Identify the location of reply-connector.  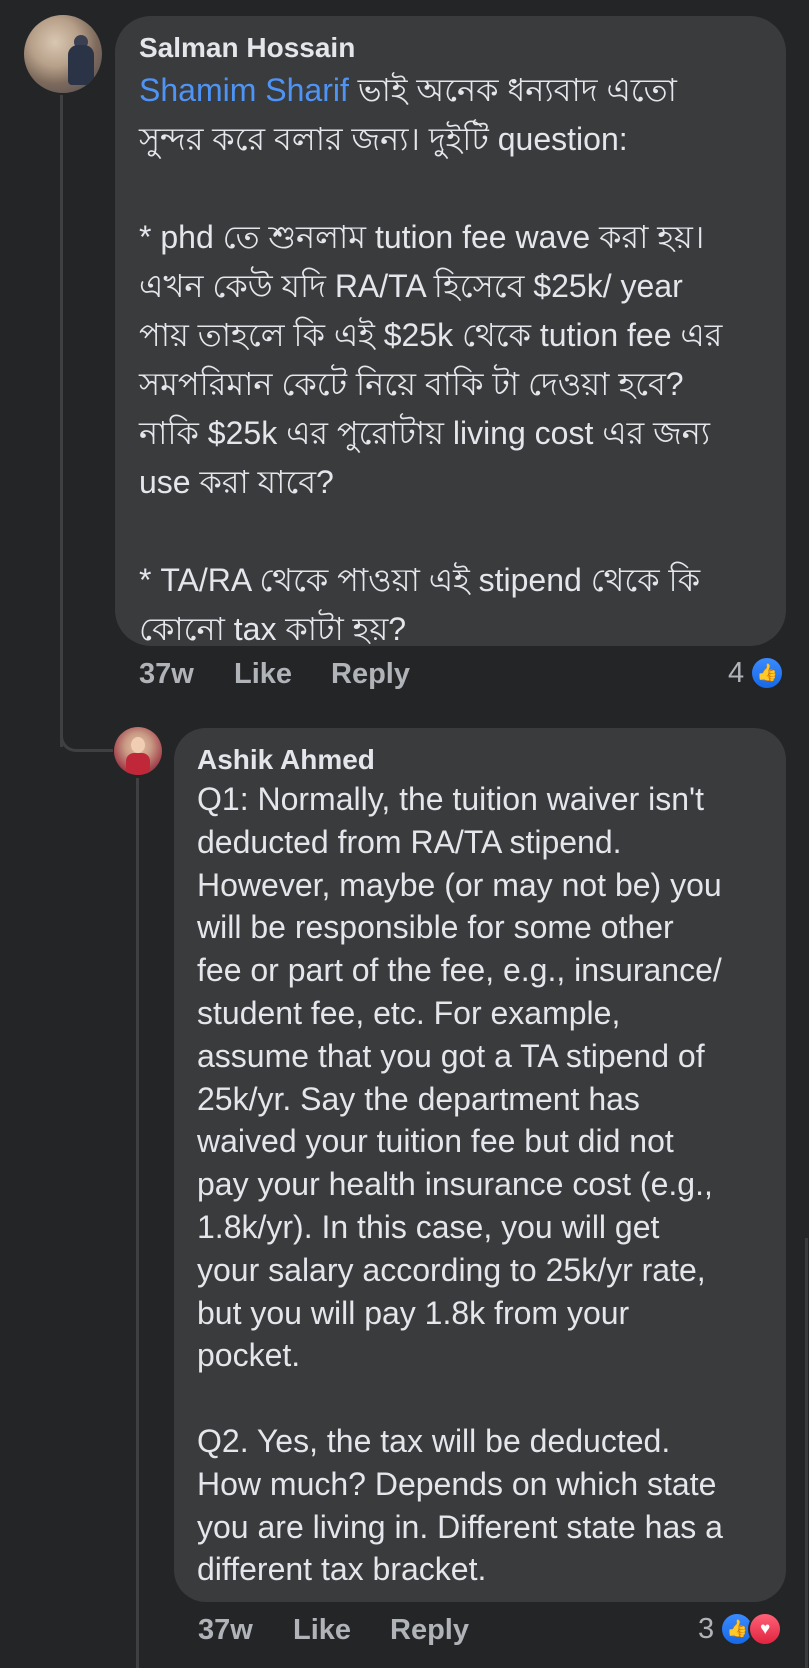
(86, 738).